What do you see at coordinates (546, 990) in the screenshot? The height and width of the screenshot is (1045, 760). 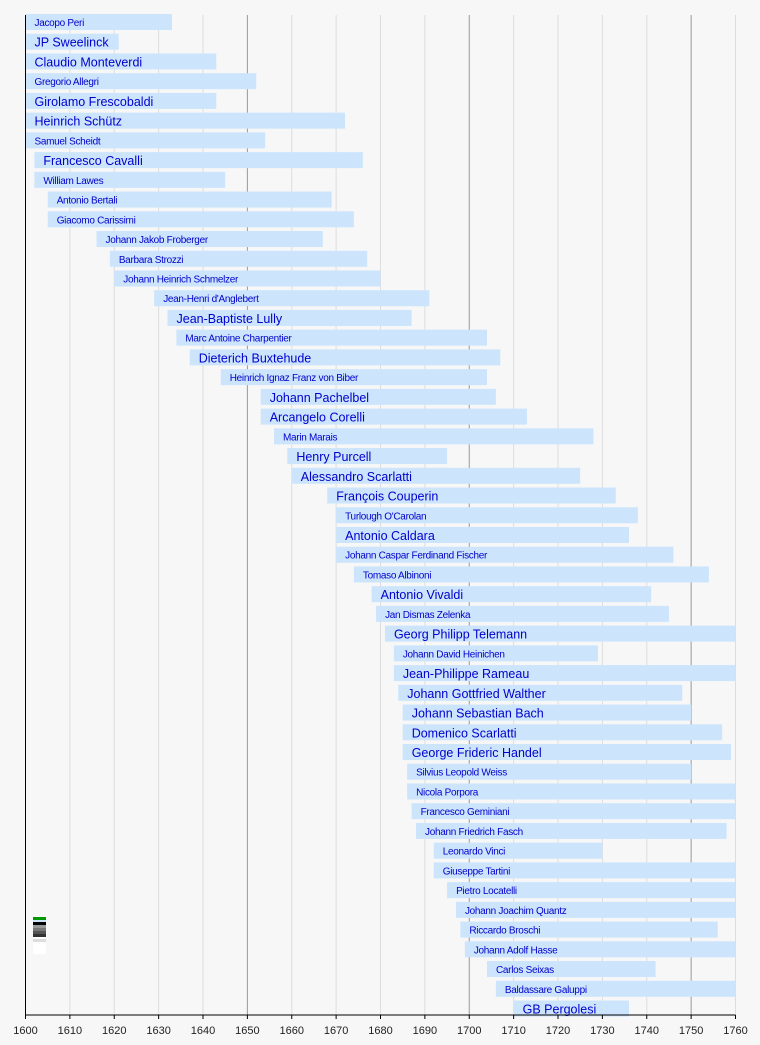 I see `bar-label: Baldassare Galuppi` at bounding box center [546, 990].